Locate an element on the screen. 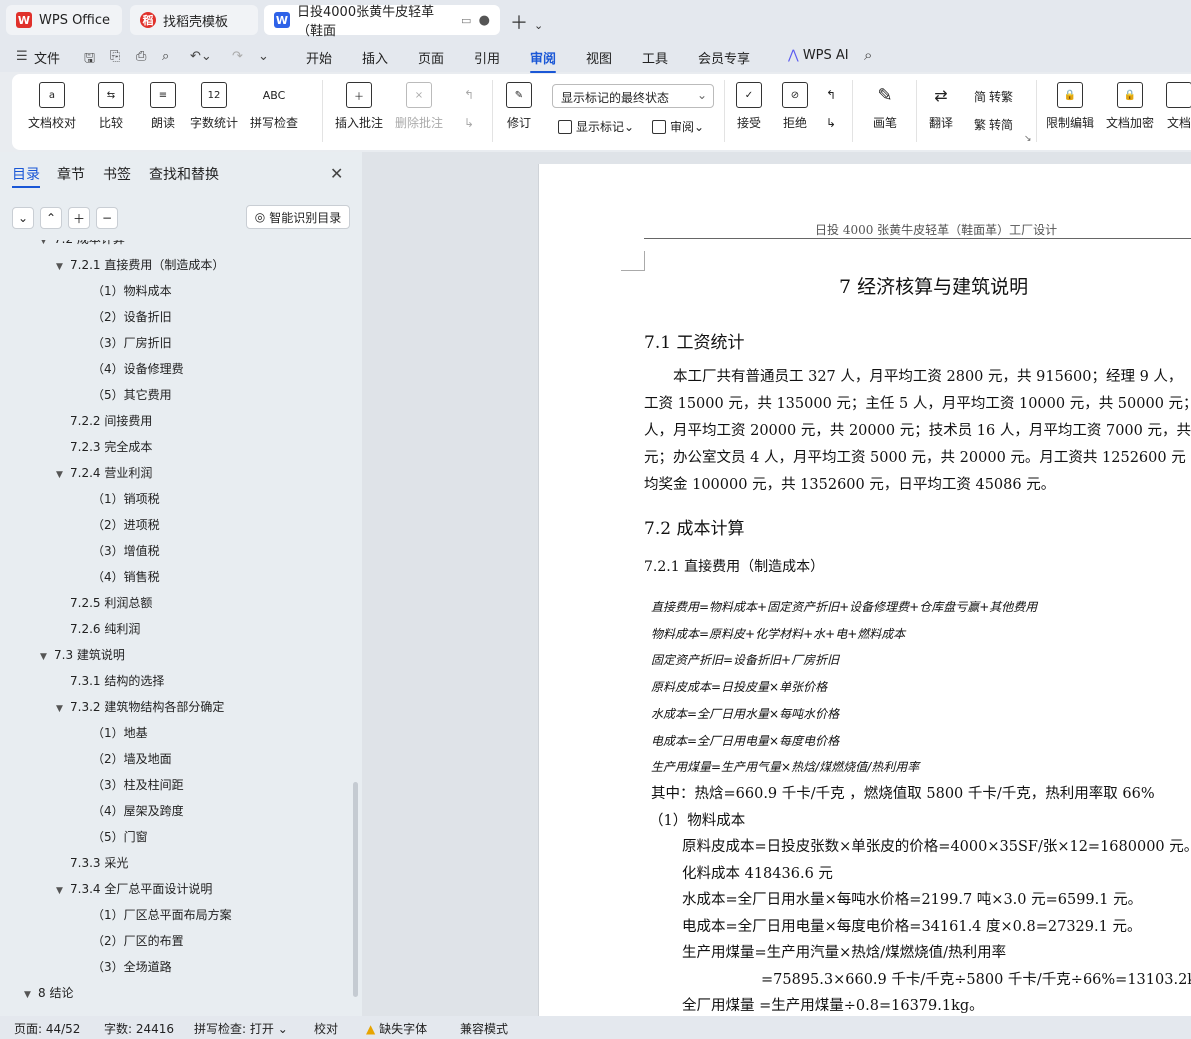 This screenshot has height=1039, width=1191. tab-find-replace: 查找和替换 is located at coordinates (184, 174).